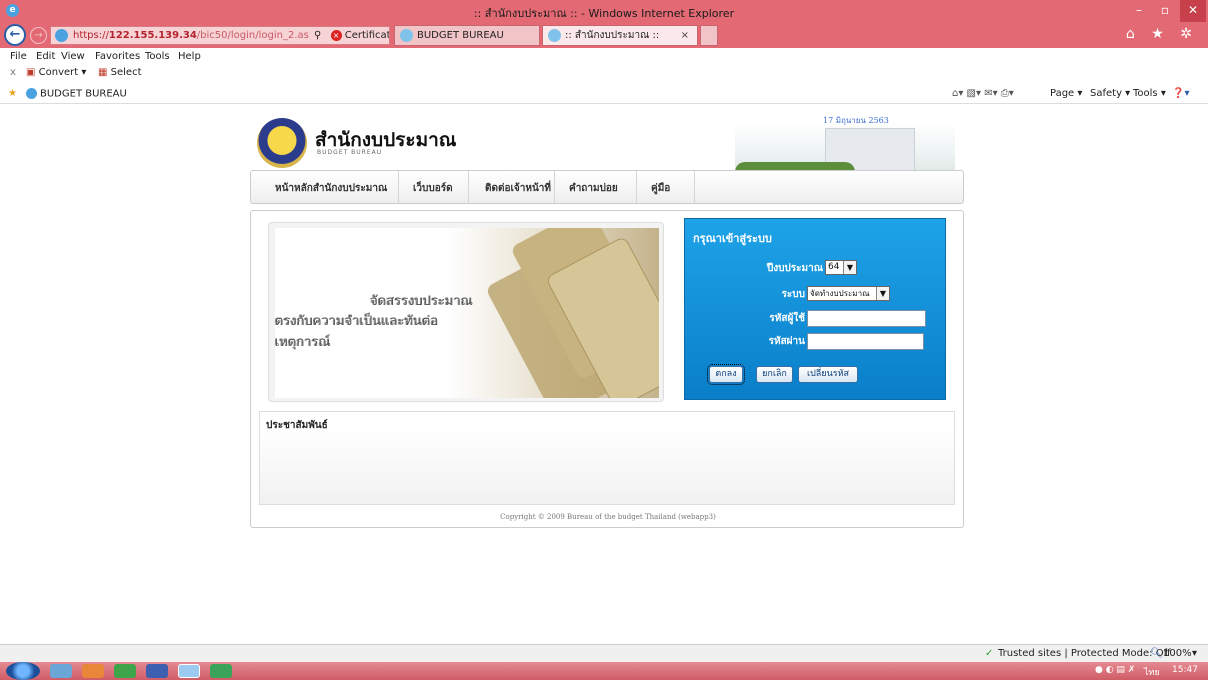  Describe the element at coordinates (518, 188) in the screenshot. I see `nav-contact: ติดต่อเจ้าหน้าที่` at that location.